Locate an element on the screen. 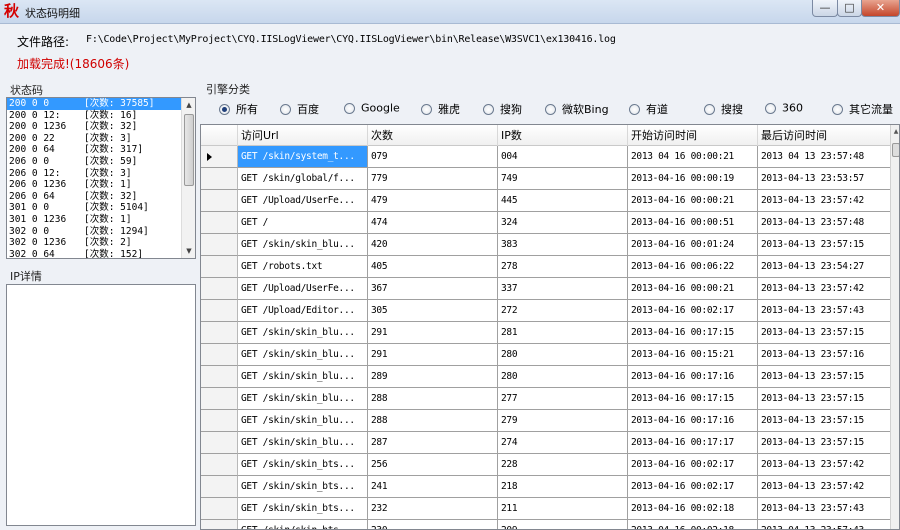  table-cell: 274 is located at coordinates (563, 443).